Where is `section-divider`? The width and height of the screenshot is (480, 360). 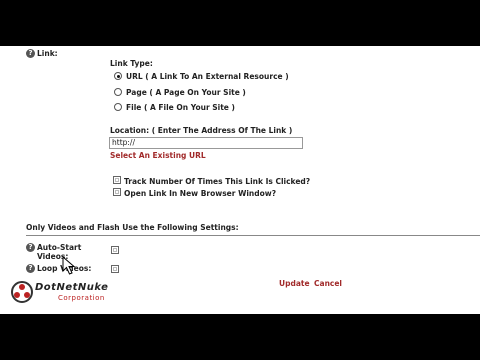
section-divider is located at coordinates (253, 235).